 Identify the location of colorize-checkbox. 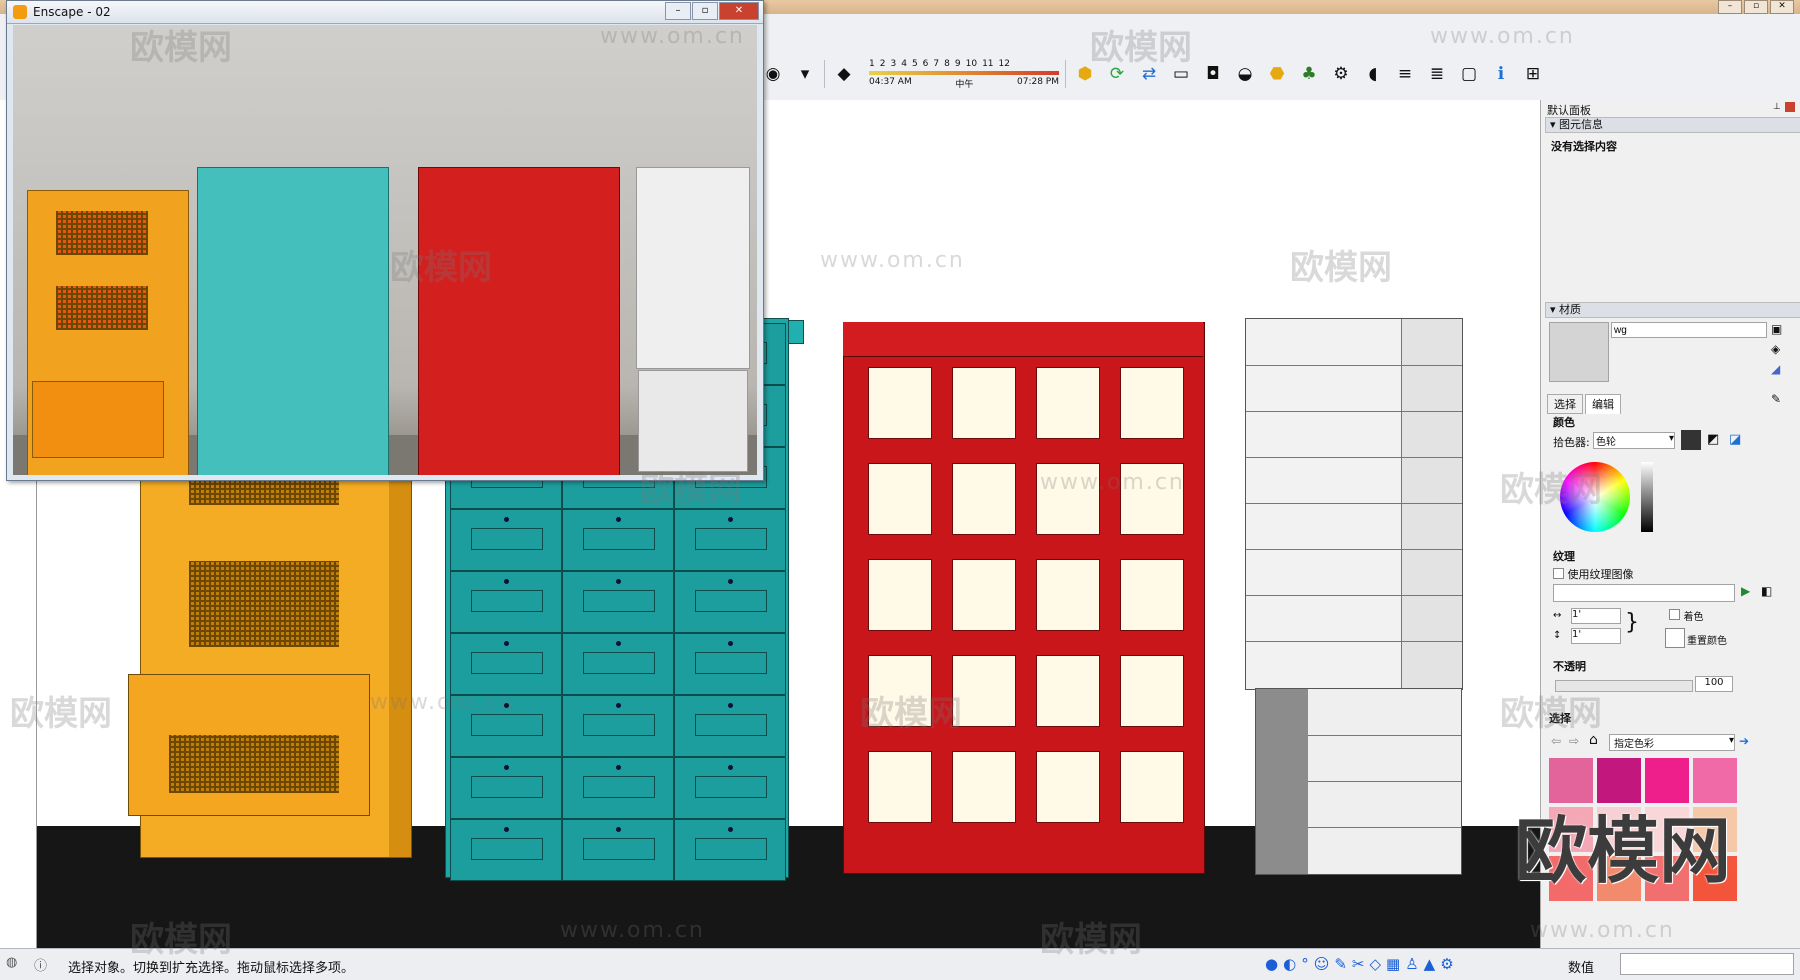
(1674, 614).